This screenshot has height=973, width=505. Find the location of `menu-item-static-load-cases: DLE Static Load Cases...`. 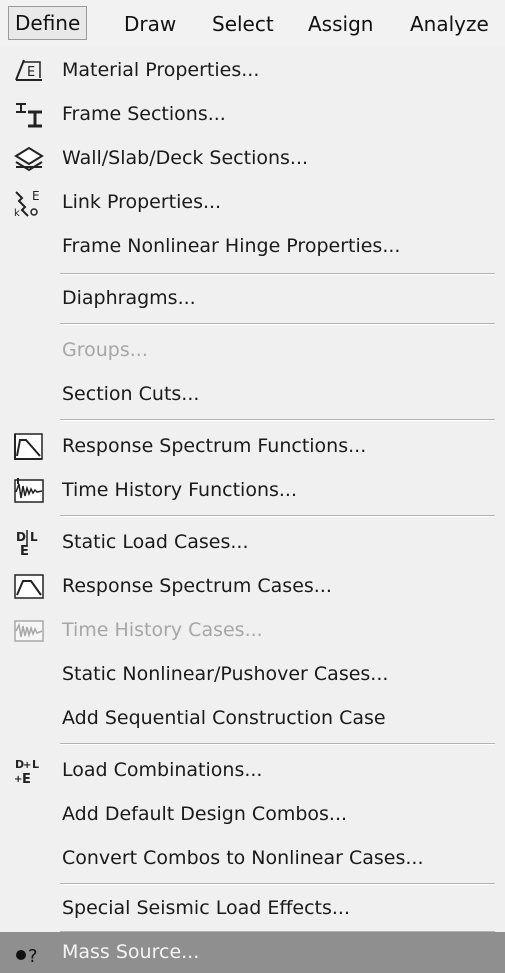

menu-item-static-load-cases: DLE Static Load Cases... is located at coordinates (252, 542).